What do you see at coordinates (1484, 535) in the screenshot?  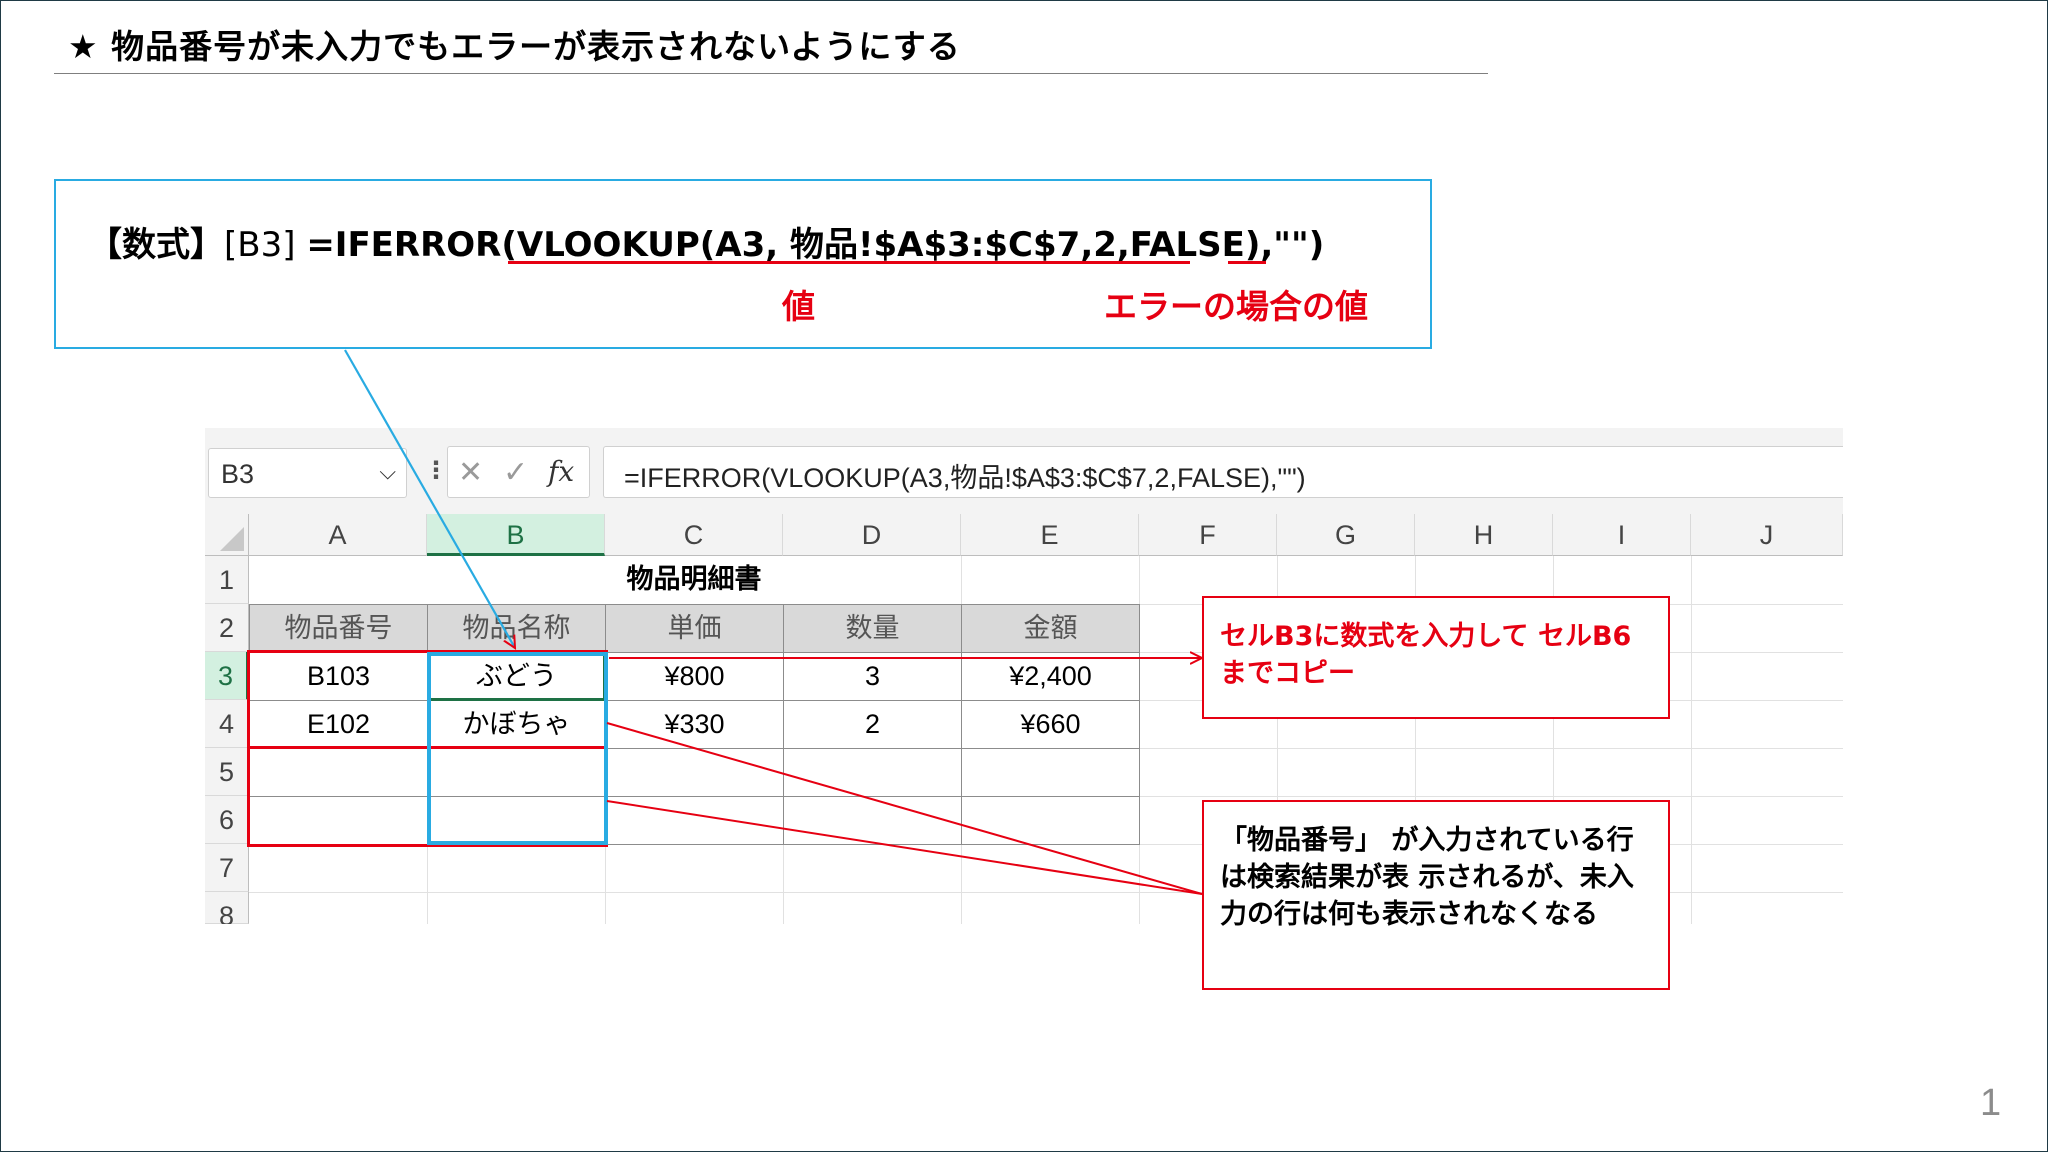 I see `column-header-h: H` at bounding box center [1484, 535].